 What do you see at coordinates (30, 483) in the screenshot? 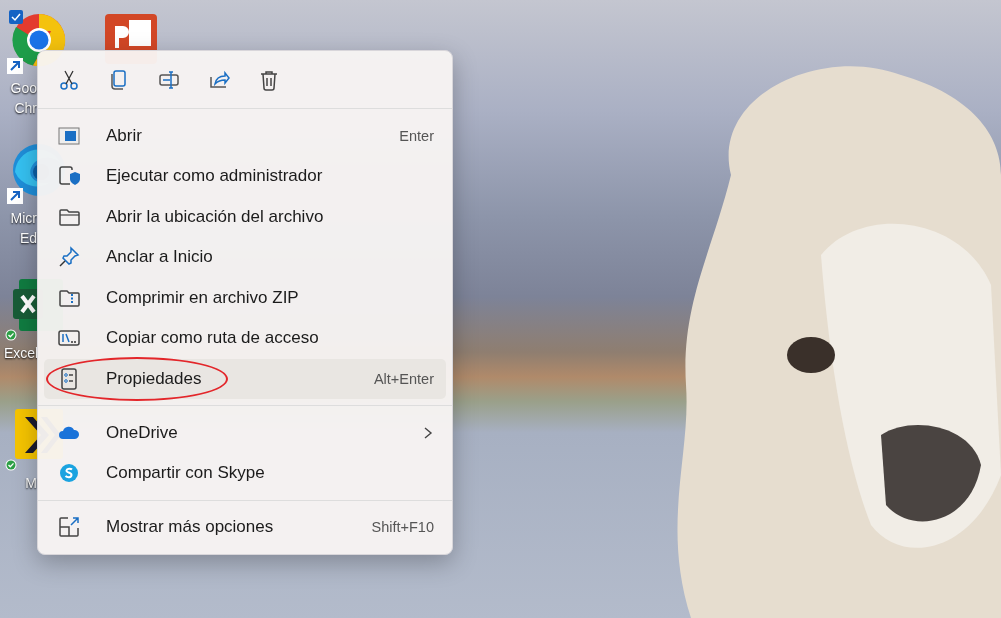
I see `icon-label: M` at bounding box center [30, 483].